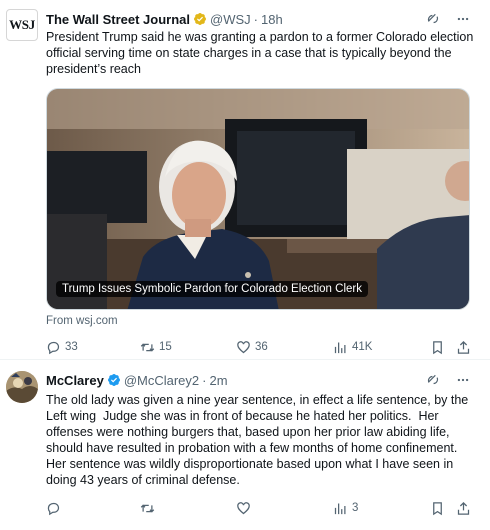 Image resolution: width=490 pixels, height=530 pixels. I want to click on author-handle: @McClarey2, so click(161, 380).